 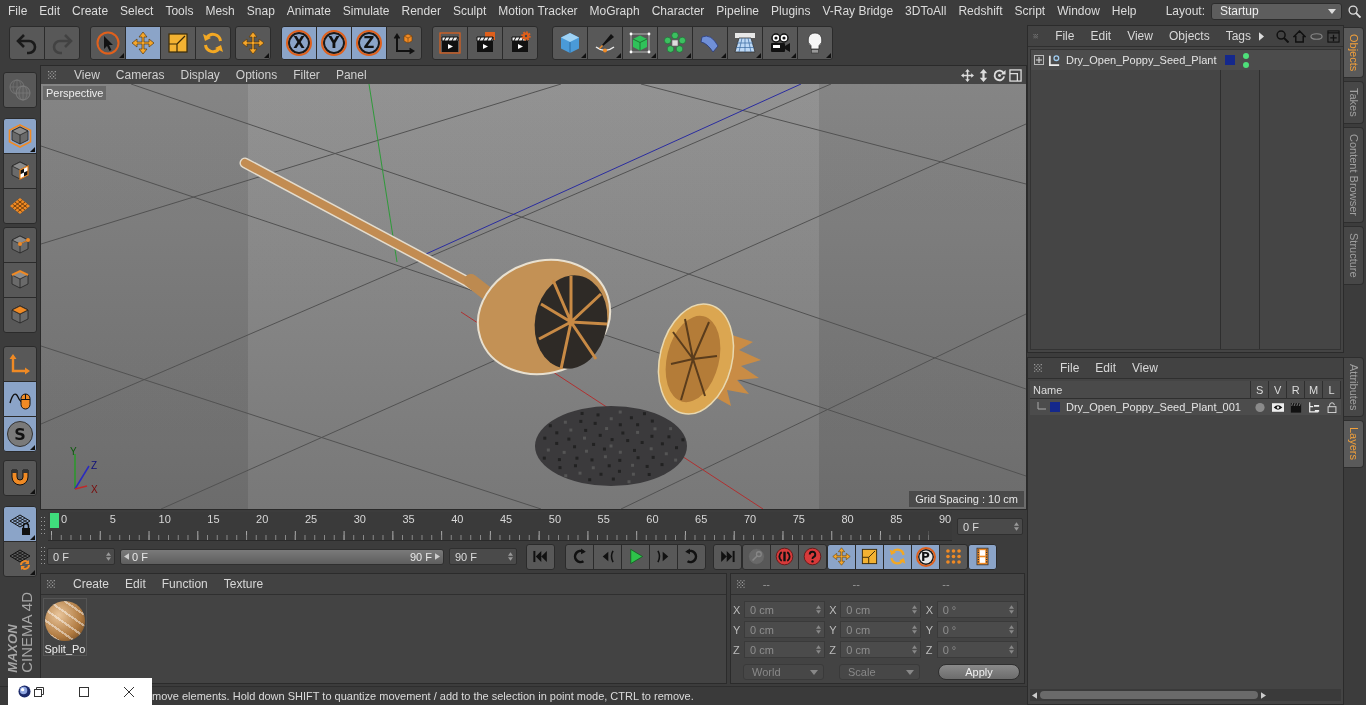 I want to click on material-item: Split_Po, so click(x=65, y=627).